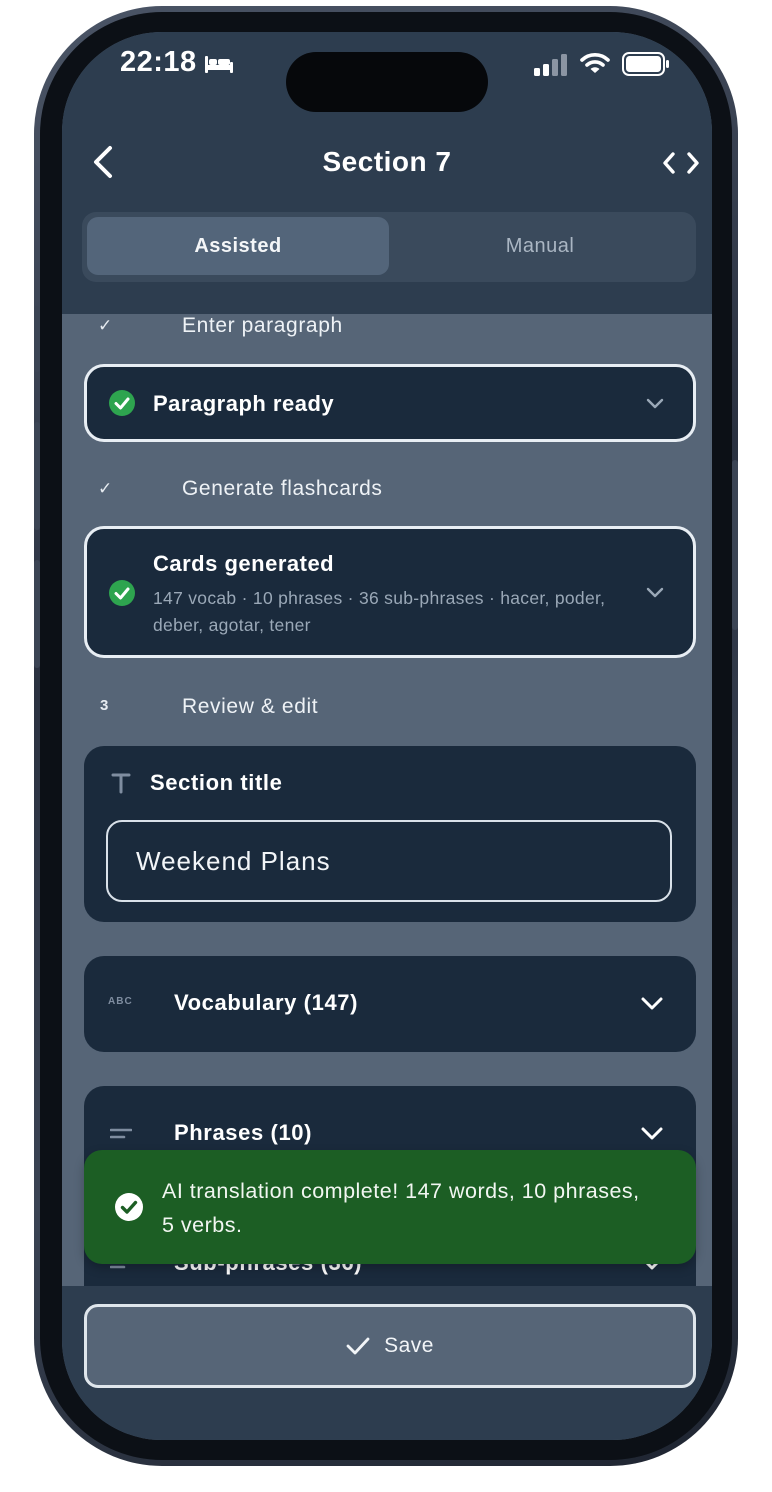  I want to click on mode-segmented-control: Assisted Manual, so click(389, 247).